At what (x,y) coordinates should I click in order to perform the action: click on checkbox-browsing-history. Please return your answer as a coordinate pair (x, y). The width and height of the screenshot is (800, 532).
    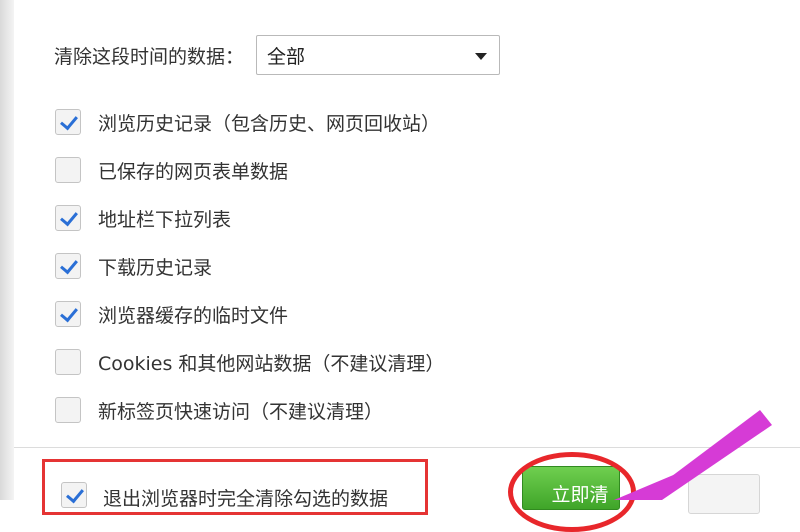
    Looking at the image, I should click on (68, 122).